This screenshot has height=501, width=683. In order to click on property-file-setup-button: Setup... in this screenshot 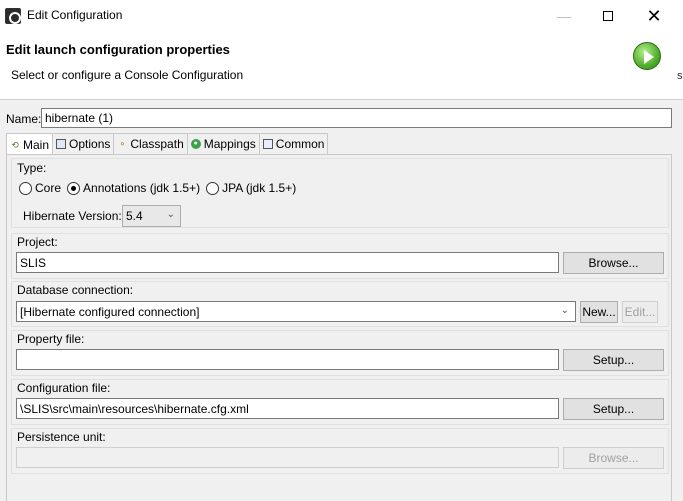, I will do `click(613, 360)`.